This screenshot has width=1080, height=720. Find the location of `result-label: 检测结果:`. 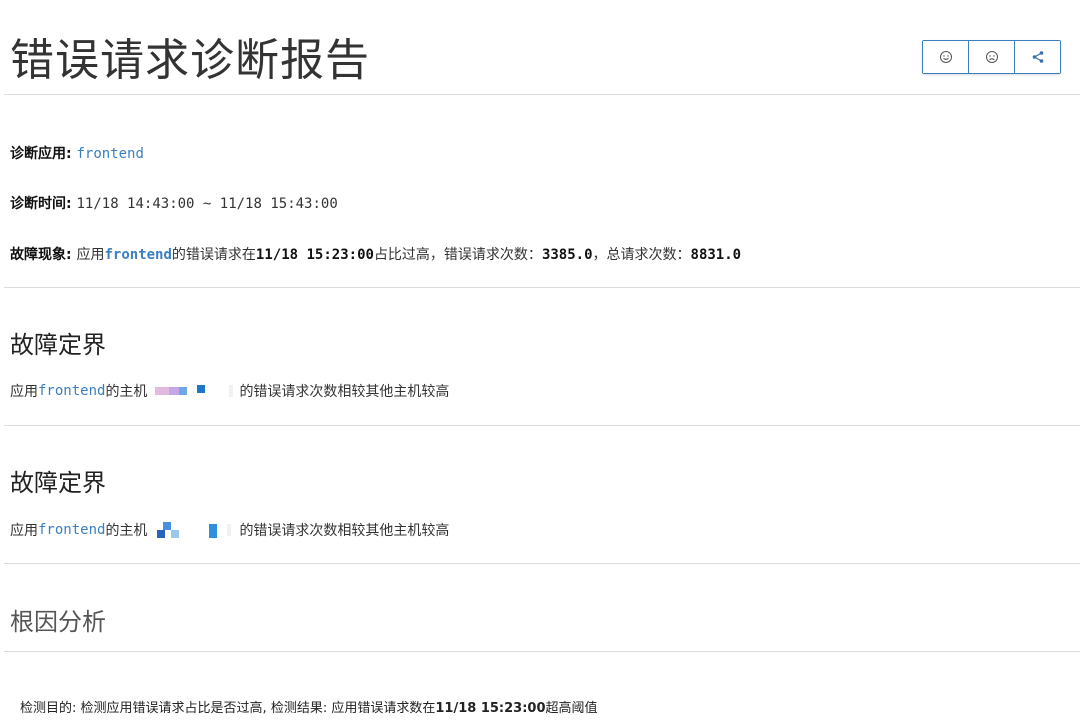

result-label: 检测结果: is located at coordinates (299, 708).